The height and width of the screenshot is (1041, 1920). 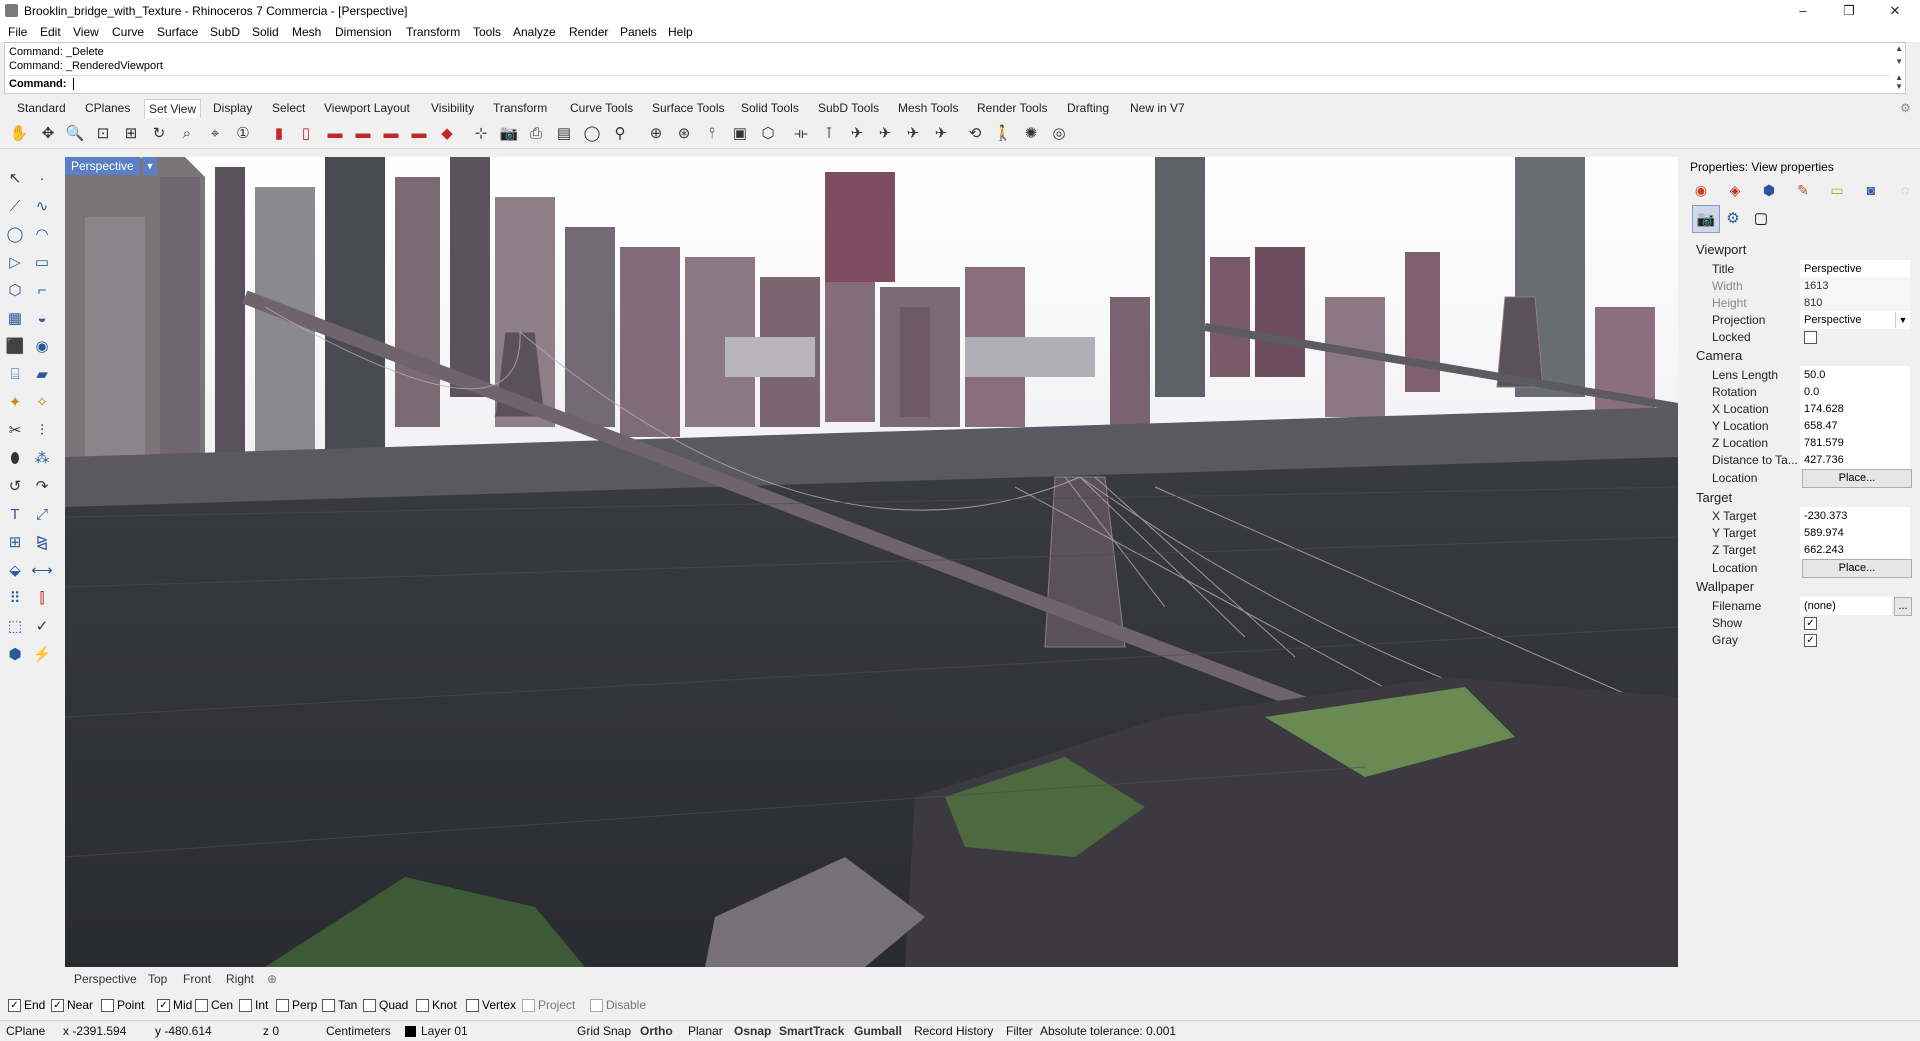 I want to click on loft-icon: ◒, so click(x=42, y=318).